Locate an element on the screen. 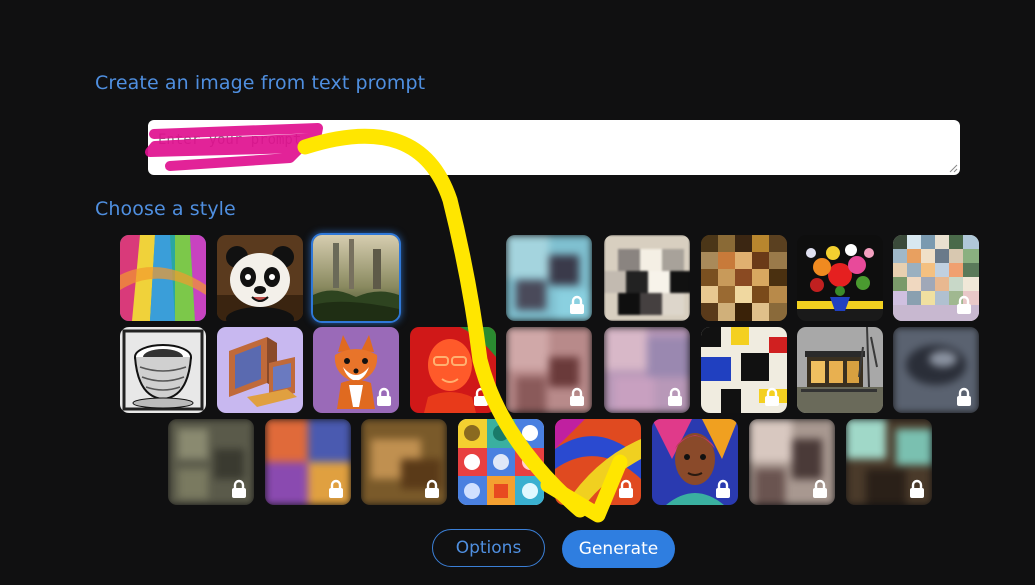 The image size is (1035, 585). style-tile-icon-grid is located at coordinates (501, 462).